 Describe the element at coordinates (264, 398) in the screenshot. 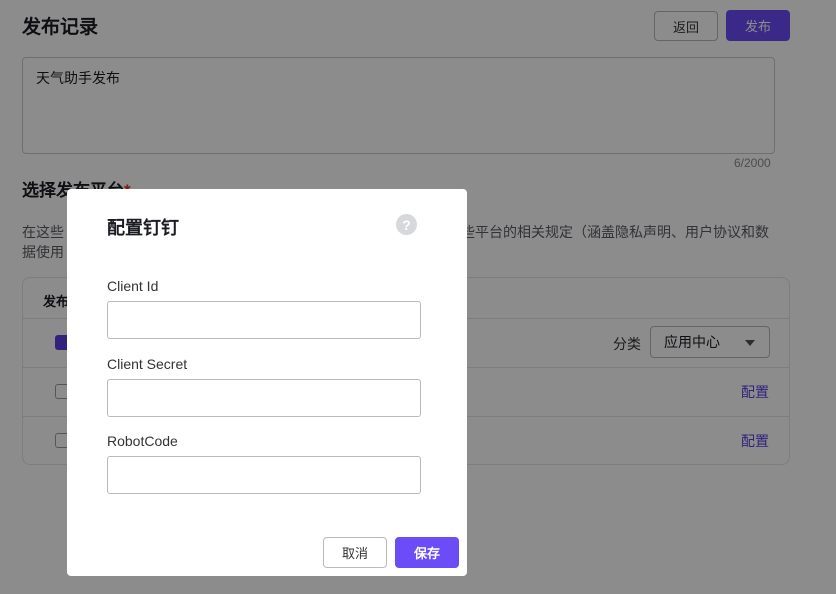

I see `client-secret-input` at that location.